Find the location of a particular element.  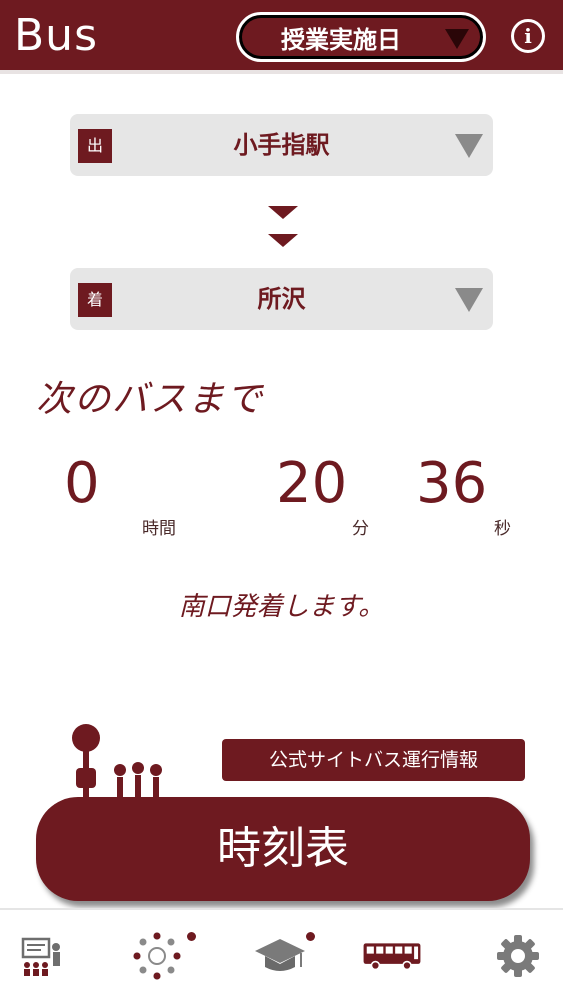

gear-icon is located at coordinates (518, 956).